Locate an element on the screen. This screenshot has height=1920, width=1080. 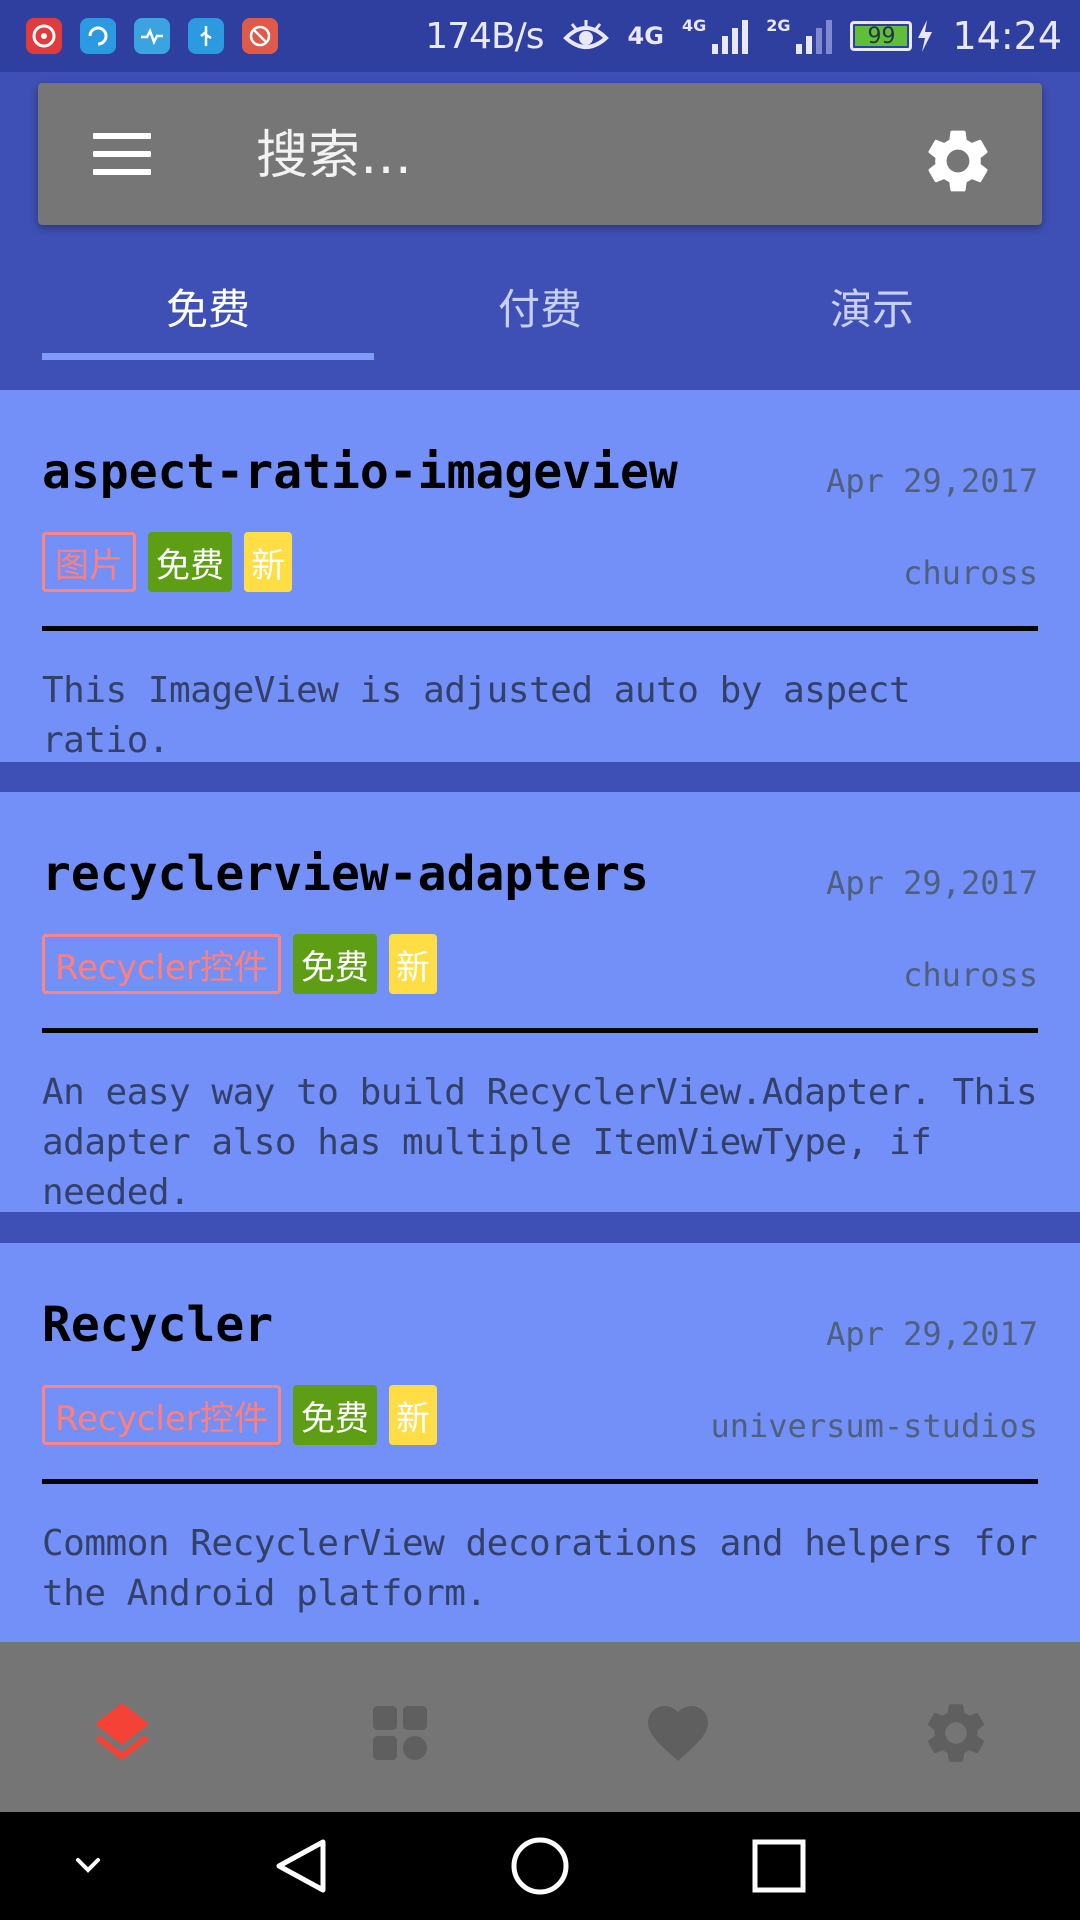
search-toolbar is located at coordinates (540, 154).